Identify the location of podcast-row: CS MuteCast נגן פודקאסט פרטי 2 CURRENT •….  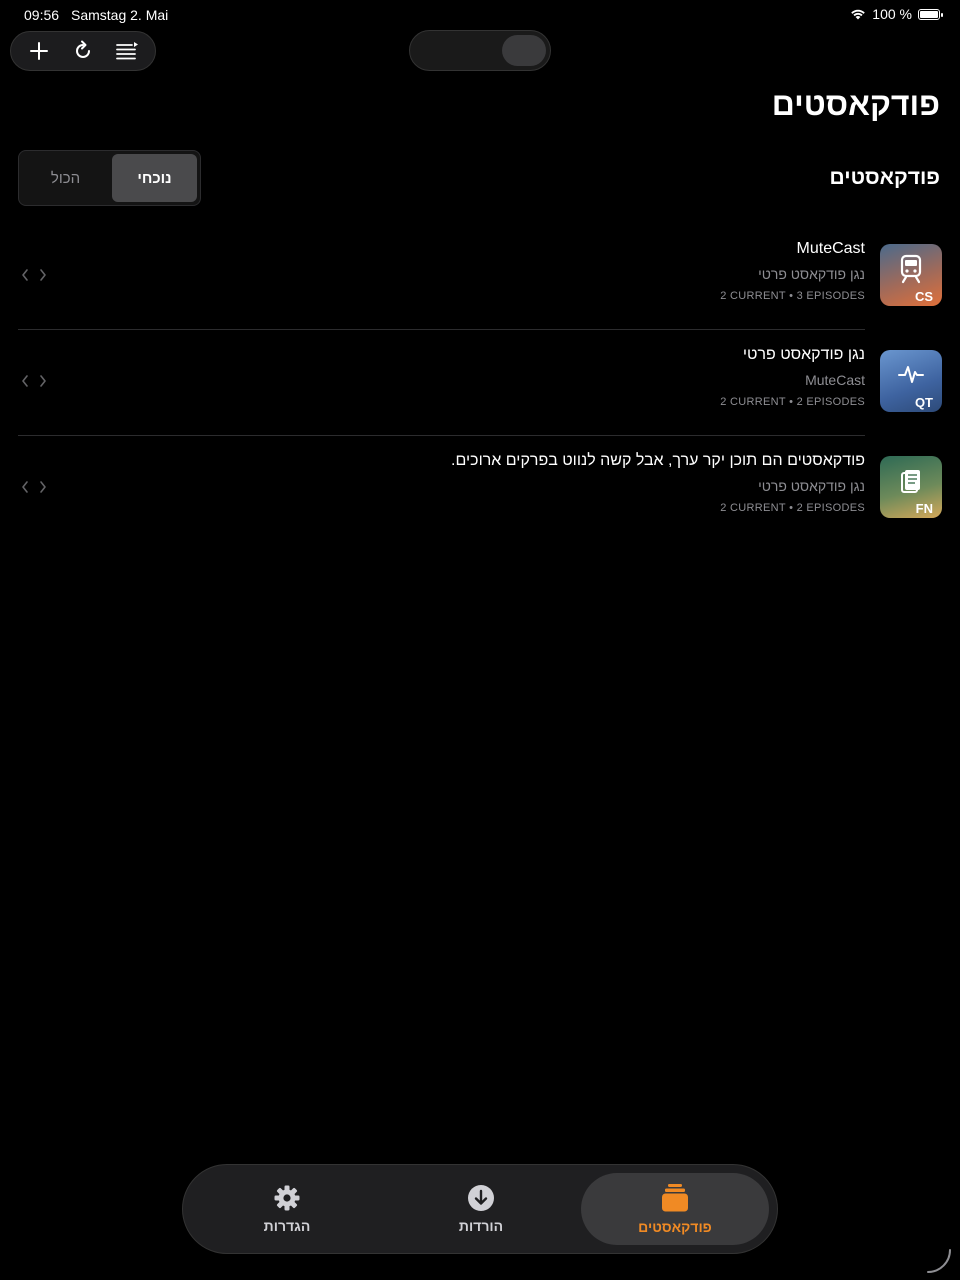
(480, 277).